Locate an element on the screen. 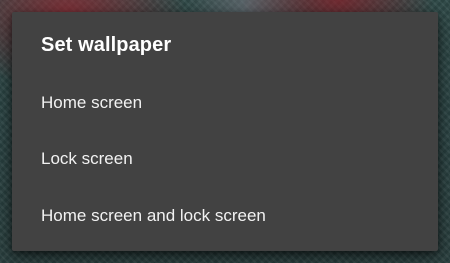  option-home-screen-label: Home screen is located at coordinates (92, 102).